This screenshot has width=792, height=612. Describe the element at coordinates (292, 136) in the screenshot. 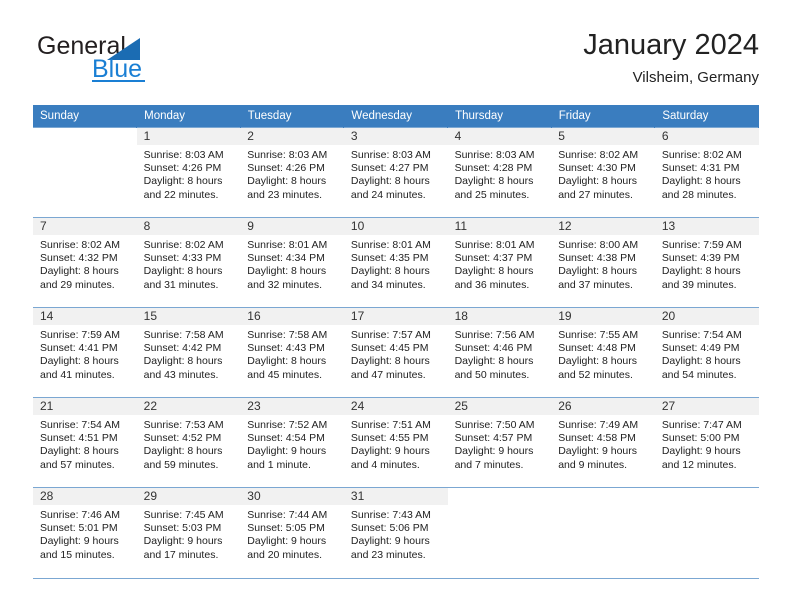

I see `day-number: 2` at that location.